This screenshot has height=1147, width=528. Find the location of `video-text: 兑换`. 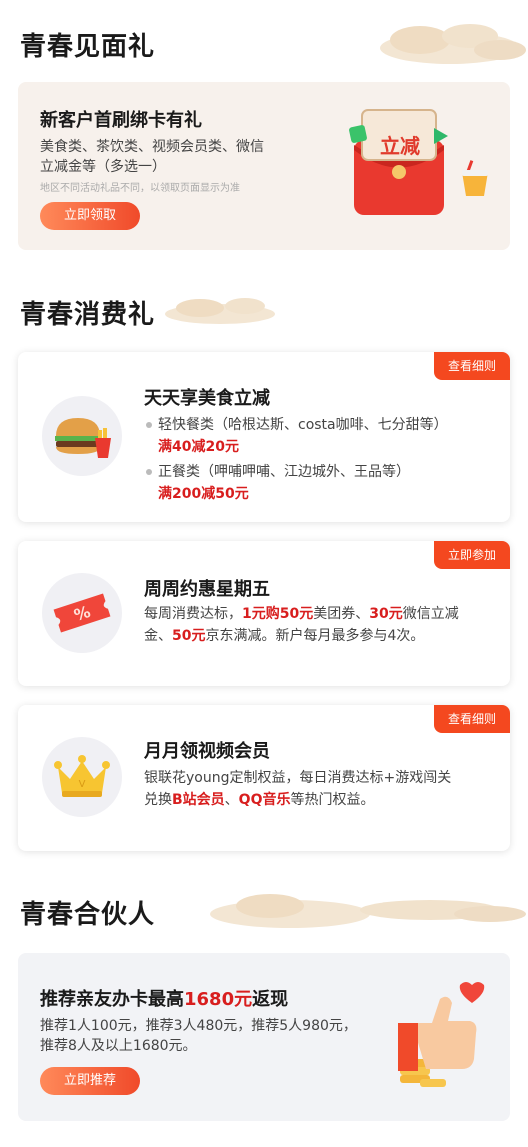

video-text: 兑换 is located at coordinates (158, 800).